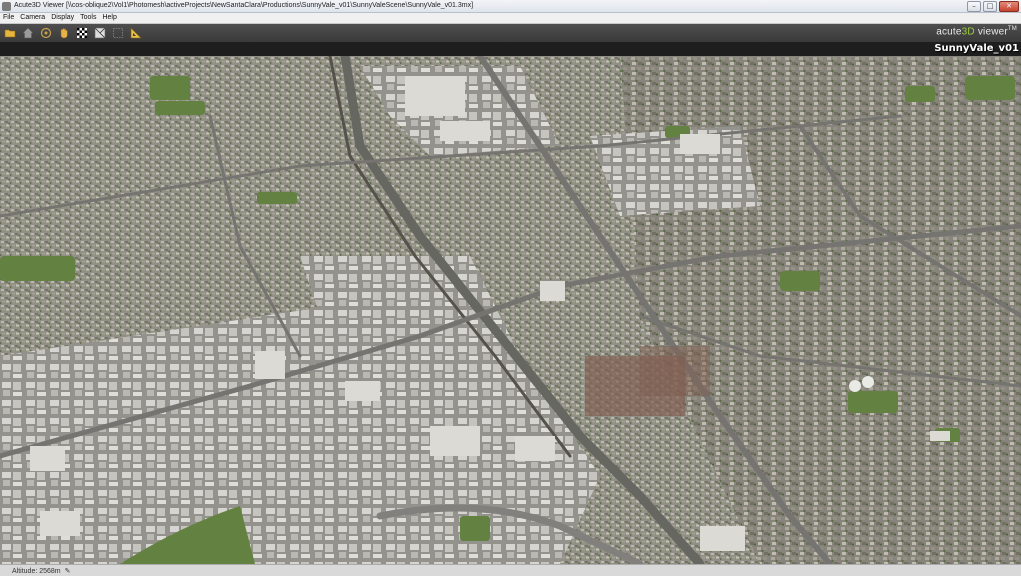 This screenshot has width=1021, height=576. I want to click on window-controls: – □ ✕, so click(993, 6).